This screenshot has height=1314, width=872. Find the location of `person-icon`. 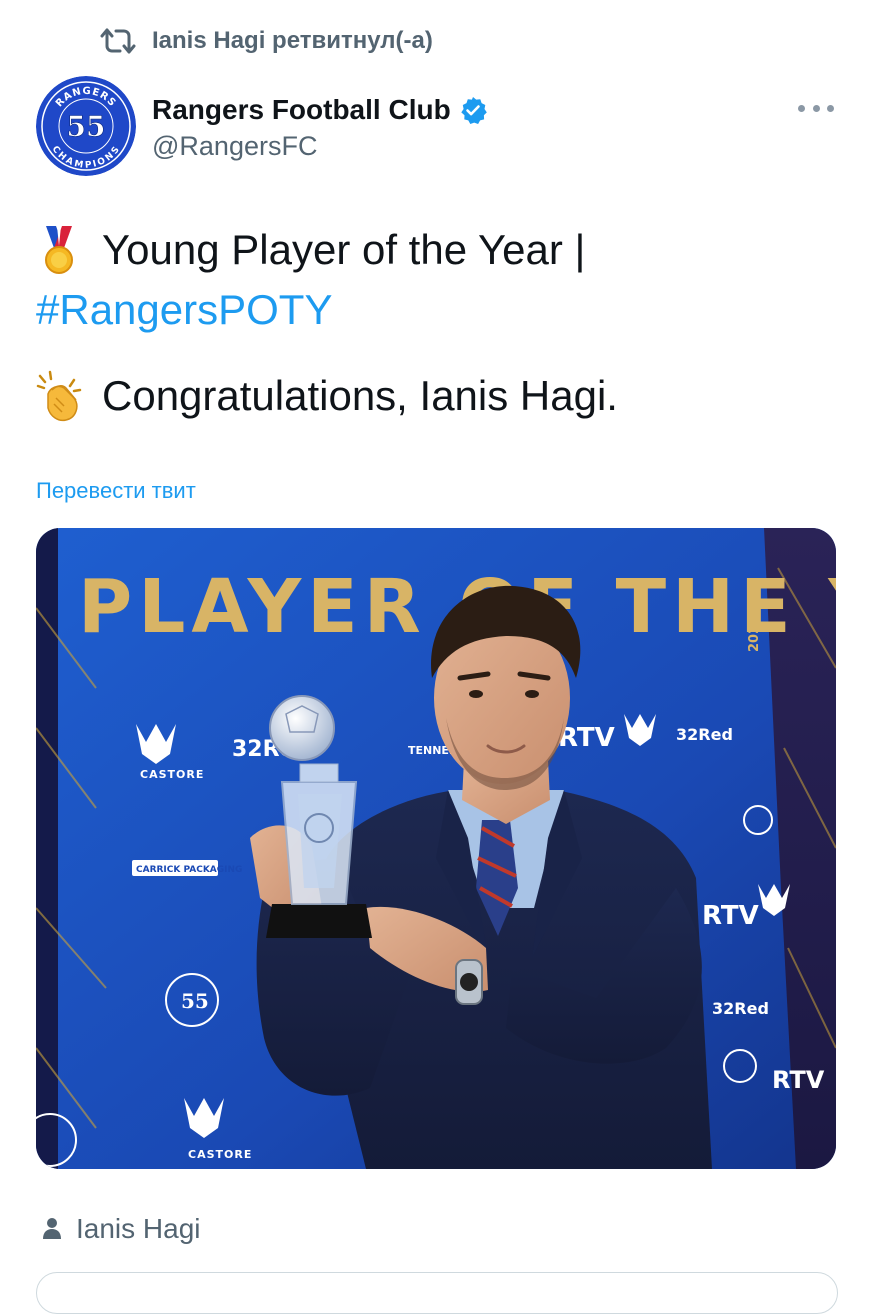

person-icon is located at coordinates (52, 1229).